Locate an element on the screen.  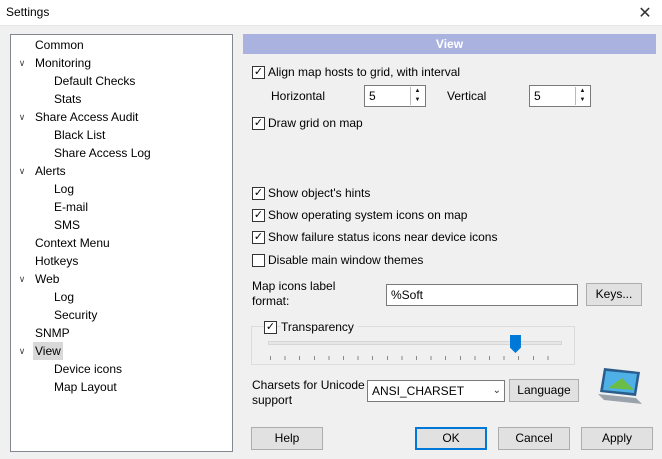
window-title: Settings is located at coordinates (28, 12).